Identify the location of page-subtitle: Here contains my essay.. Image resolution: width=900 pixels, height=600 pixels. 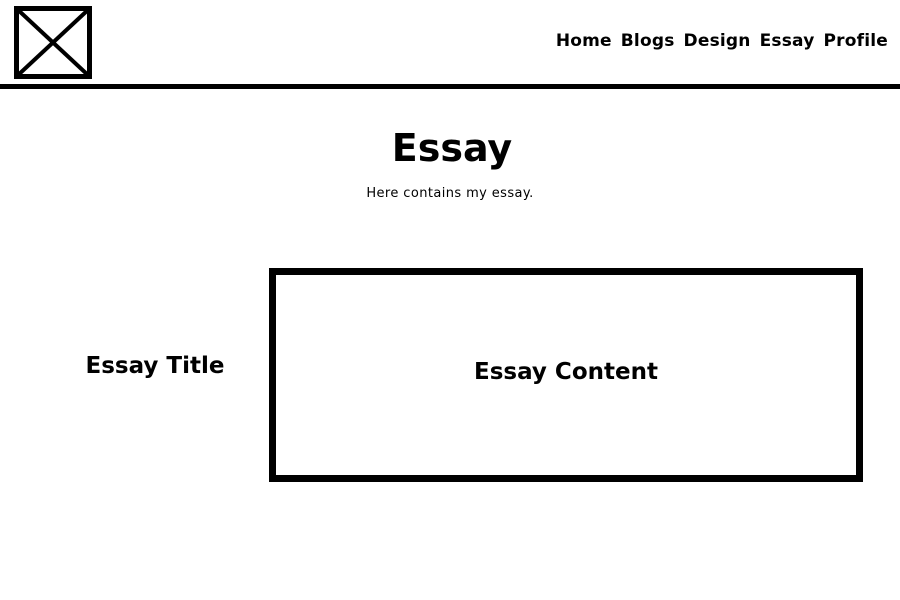
(450, 193).